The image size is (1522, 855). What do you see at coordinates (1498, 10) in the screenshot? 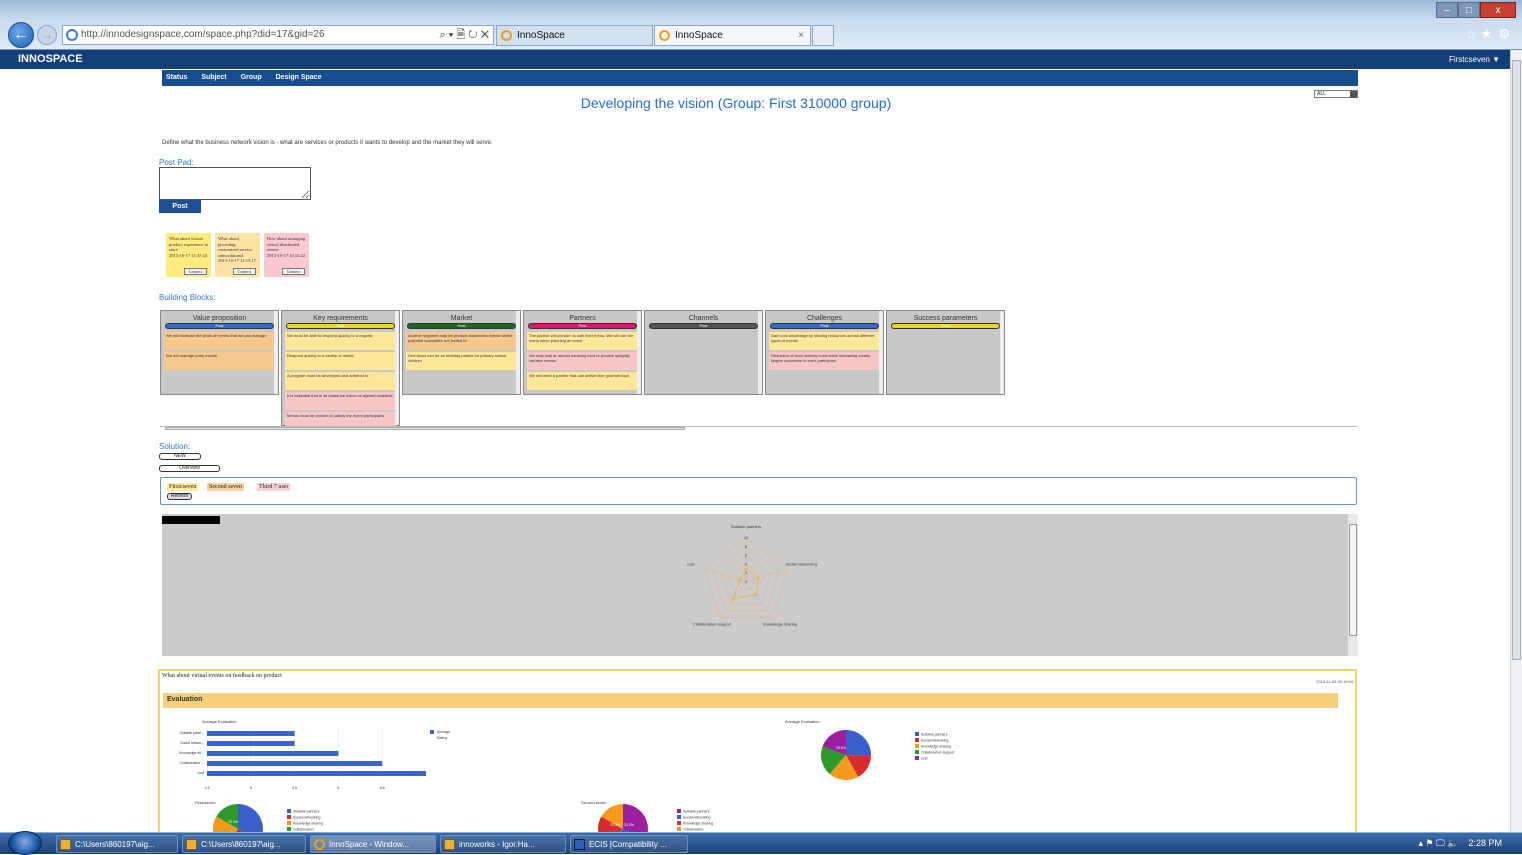
I see `close-window-button: x` at bounding box center [1498, 10].